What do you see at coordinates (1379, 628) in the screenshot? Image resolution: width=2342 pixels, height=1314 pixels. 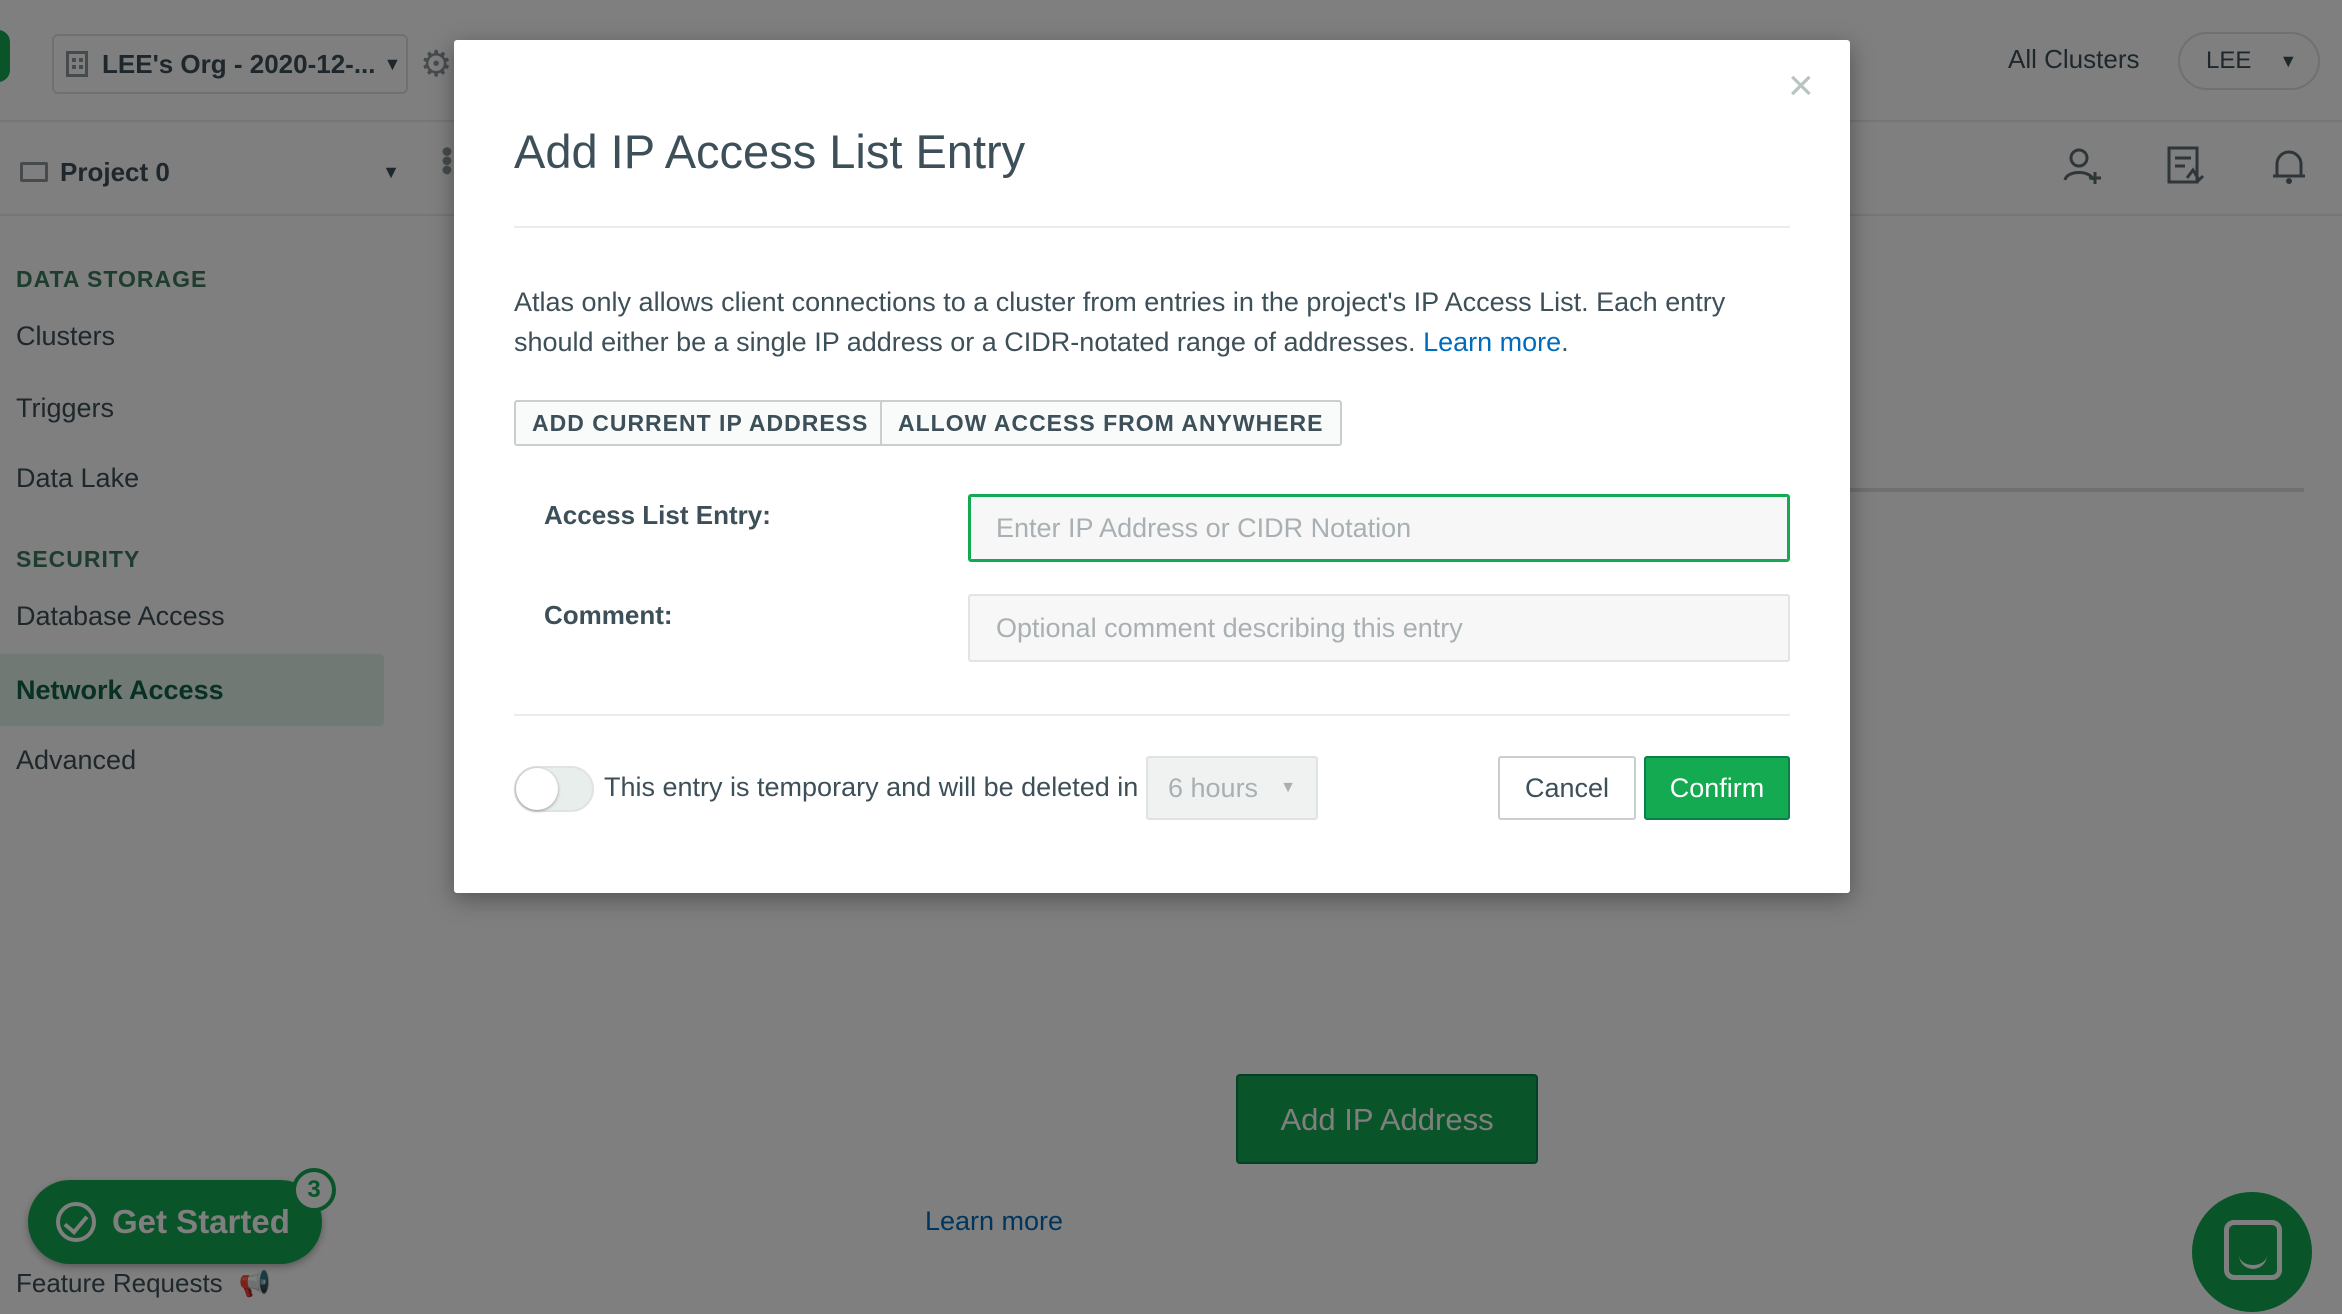 I see `comment-input` at bounding box center [1379, 628].